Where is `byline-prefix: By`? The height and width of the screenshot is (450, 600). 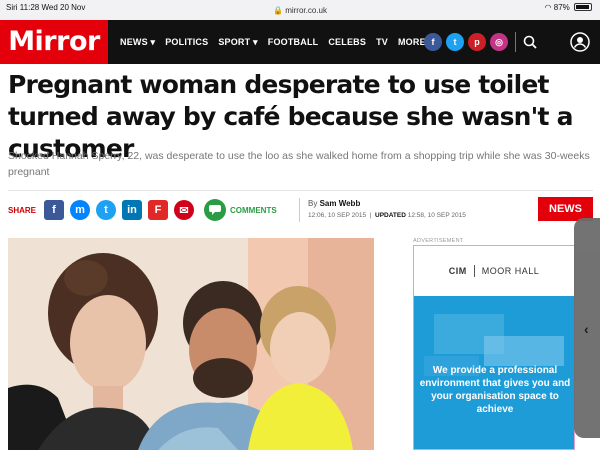
byline-prefix: By is located at coordinates (313, 203).